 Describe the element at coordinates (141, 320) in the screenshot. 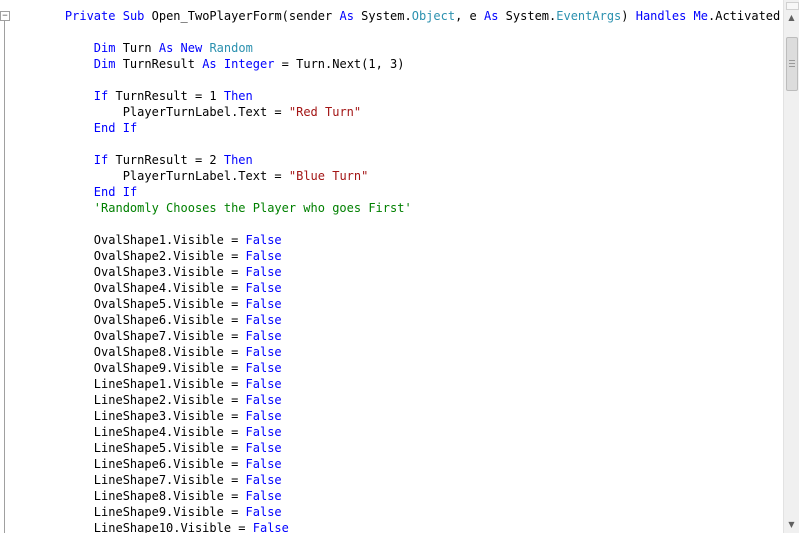

I see `code-token-plain: OvalShape6.Visible =` at that location.